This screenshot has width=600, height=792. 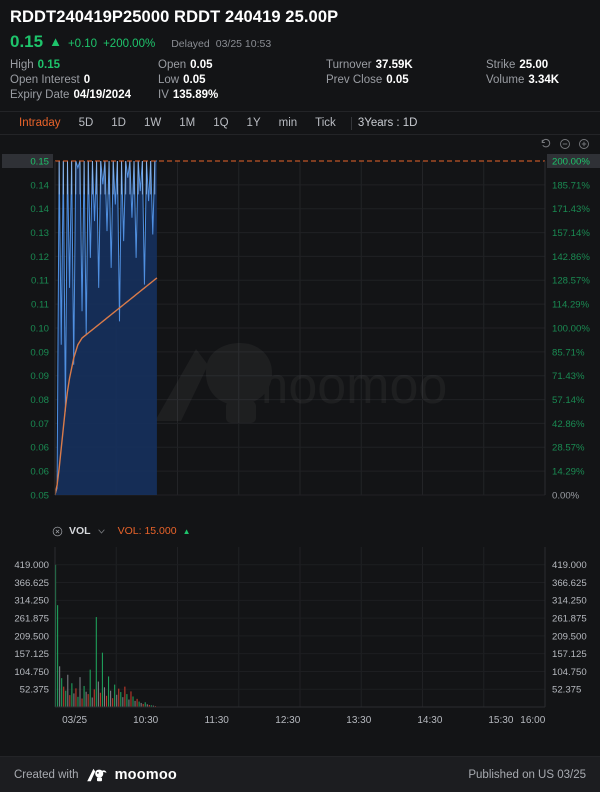 I want to click on tab-divider, so click(x=351, y=123).